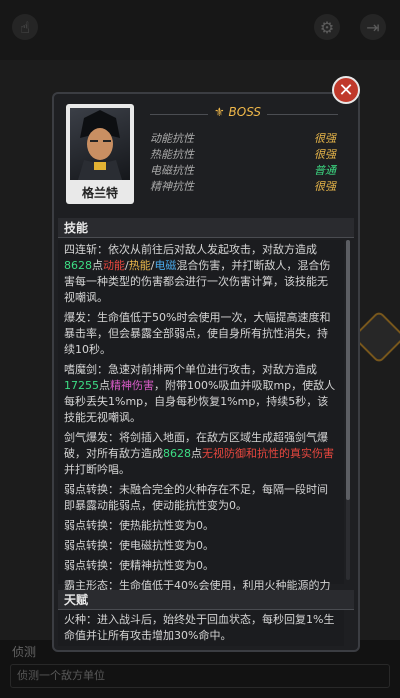 This screenshot has width=400, height=698. What do you see at coordinates (99, 193) in the screenshot?
I see `hero-name: 格兰特` at bounding box center [99, 193].